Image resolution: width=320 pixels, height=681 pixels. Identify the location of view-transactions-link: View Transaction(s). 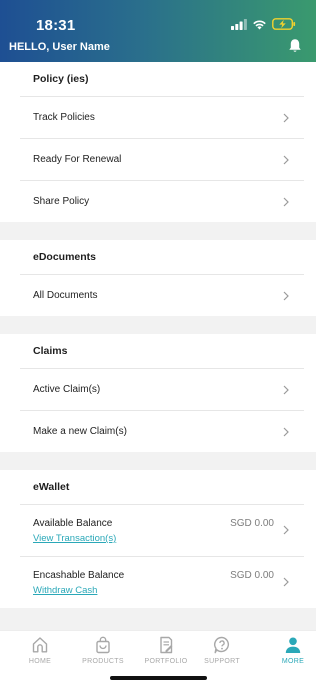
(74, 538).